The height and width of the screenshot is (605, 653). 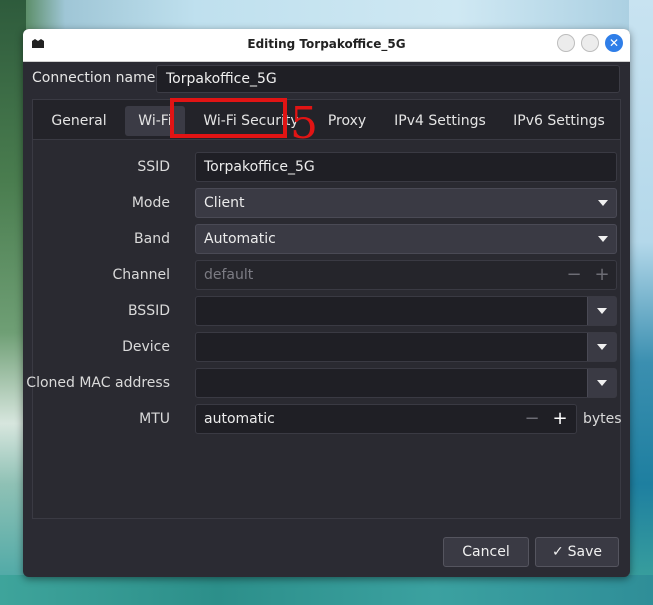 I want to click on mode-value: Client, so click(x=224, y=203).